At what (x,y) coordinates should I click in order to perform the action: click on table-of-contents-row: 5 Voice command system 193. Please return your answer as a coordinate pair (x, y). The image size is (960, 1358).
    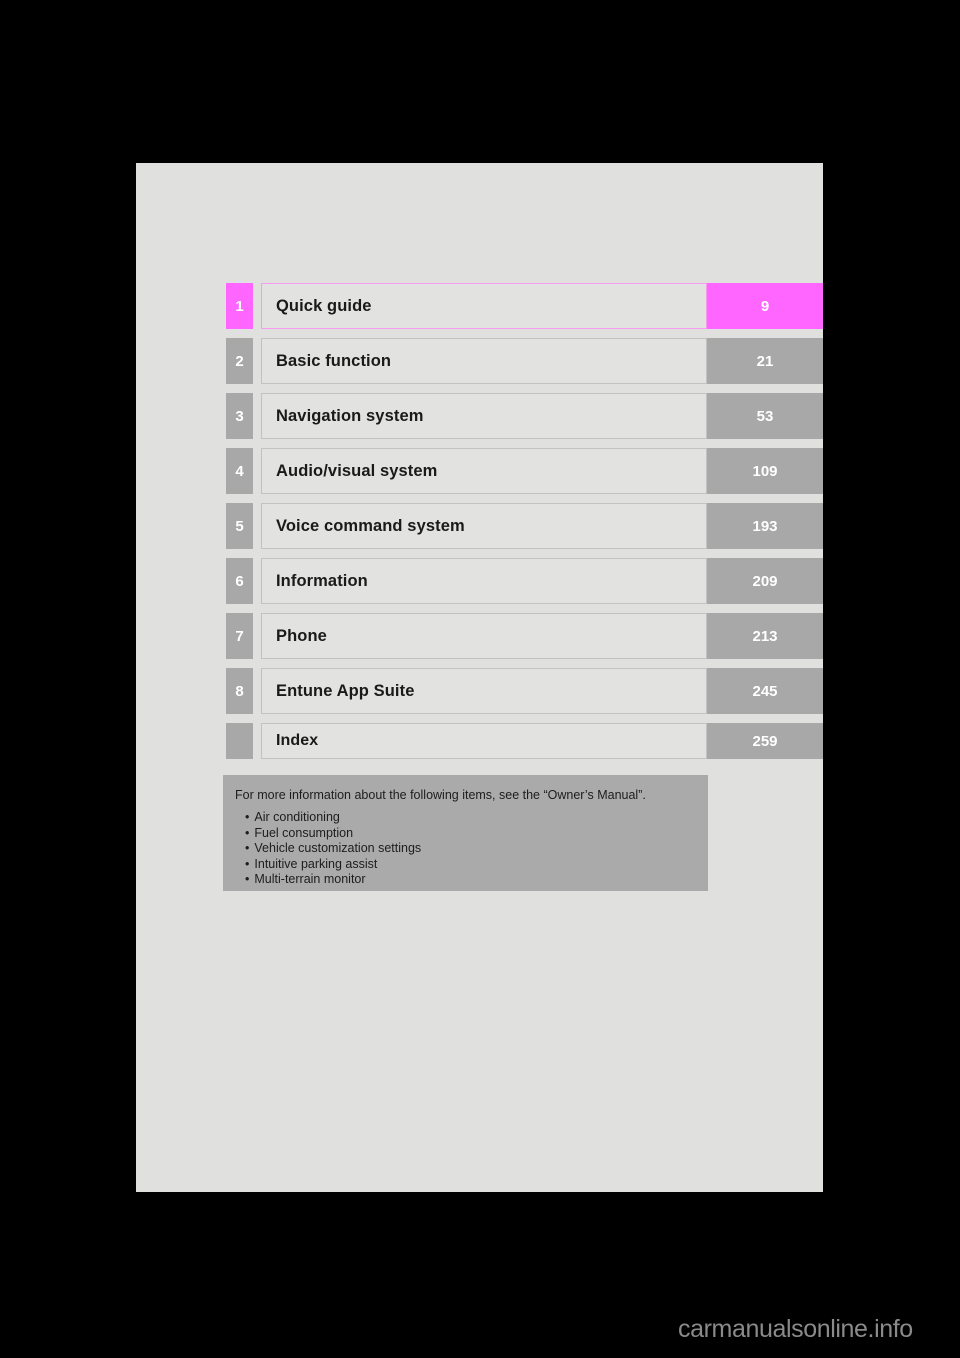
    Looking at the image, I should click on (524, 526).